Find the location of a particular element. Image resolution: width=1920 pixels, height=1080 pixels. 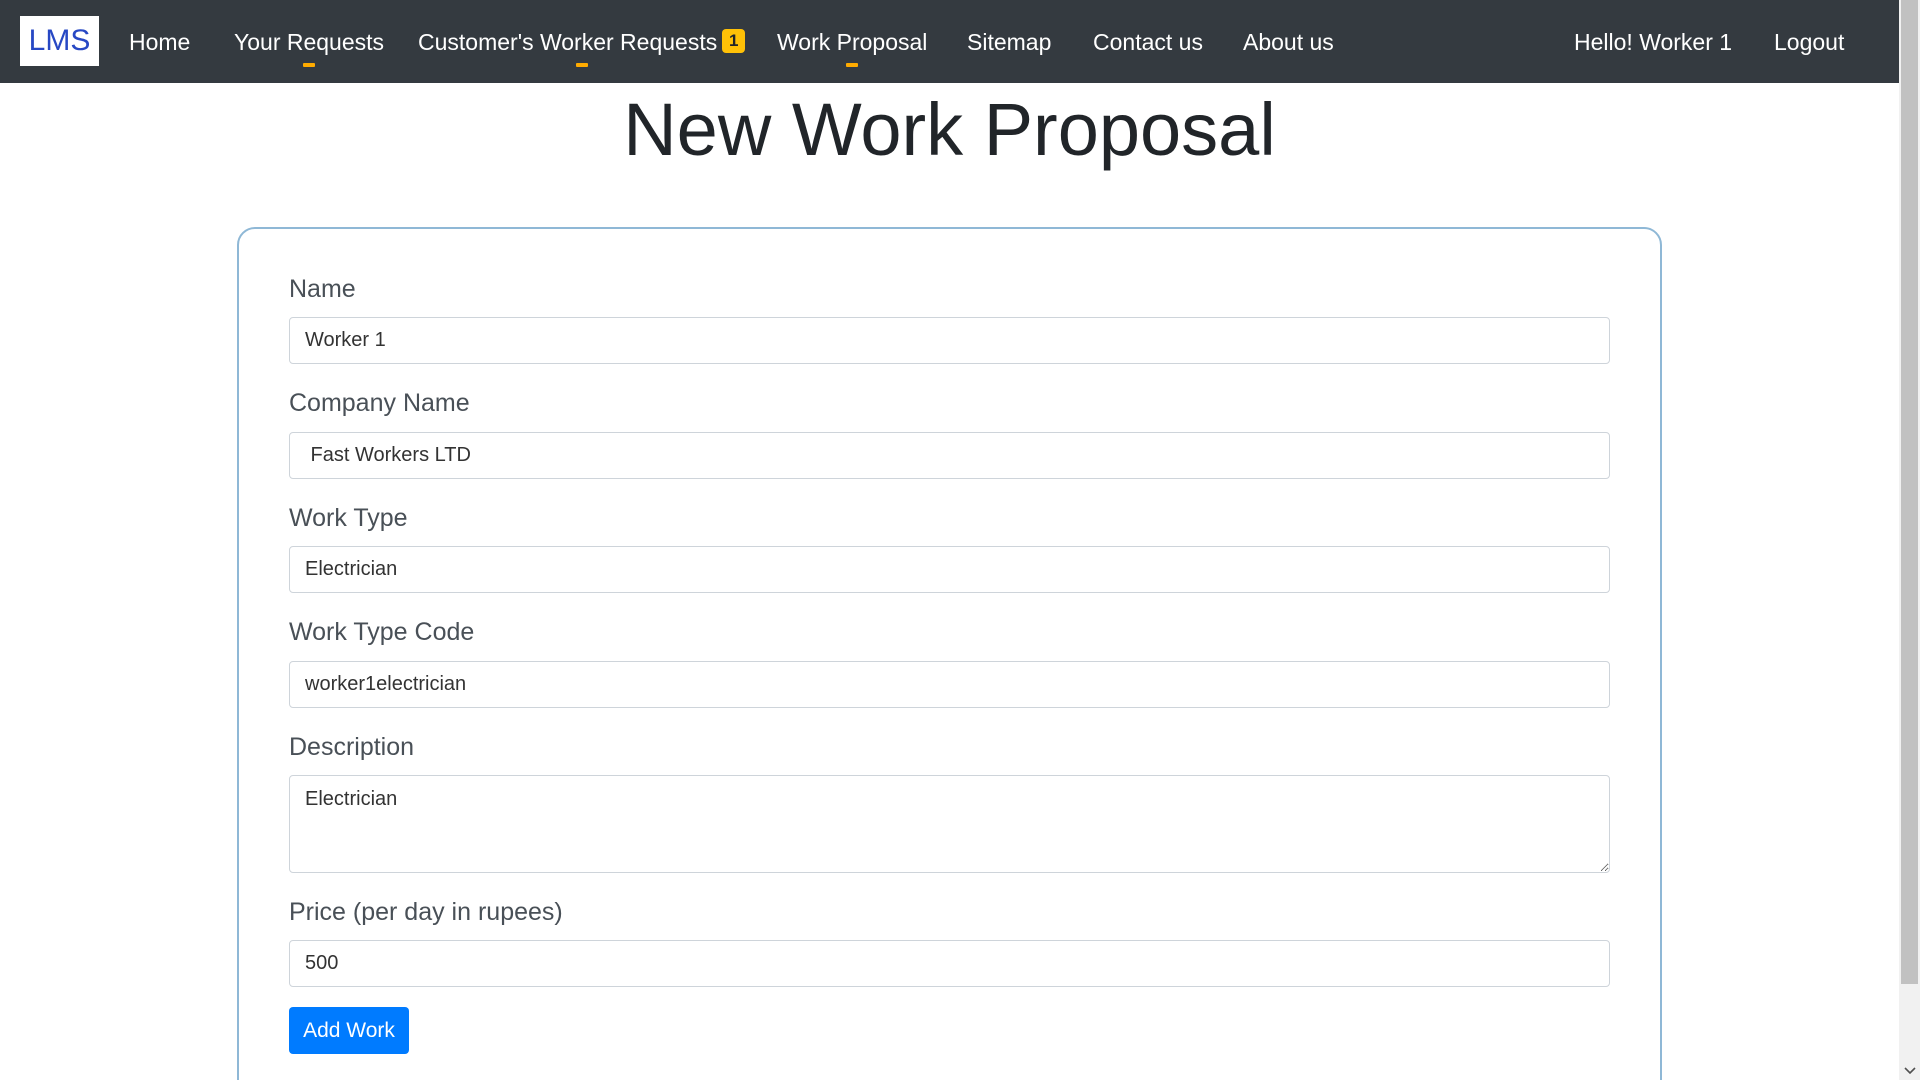

nav-work-proposal: Work Proposal is located at coordinates (852, 41).